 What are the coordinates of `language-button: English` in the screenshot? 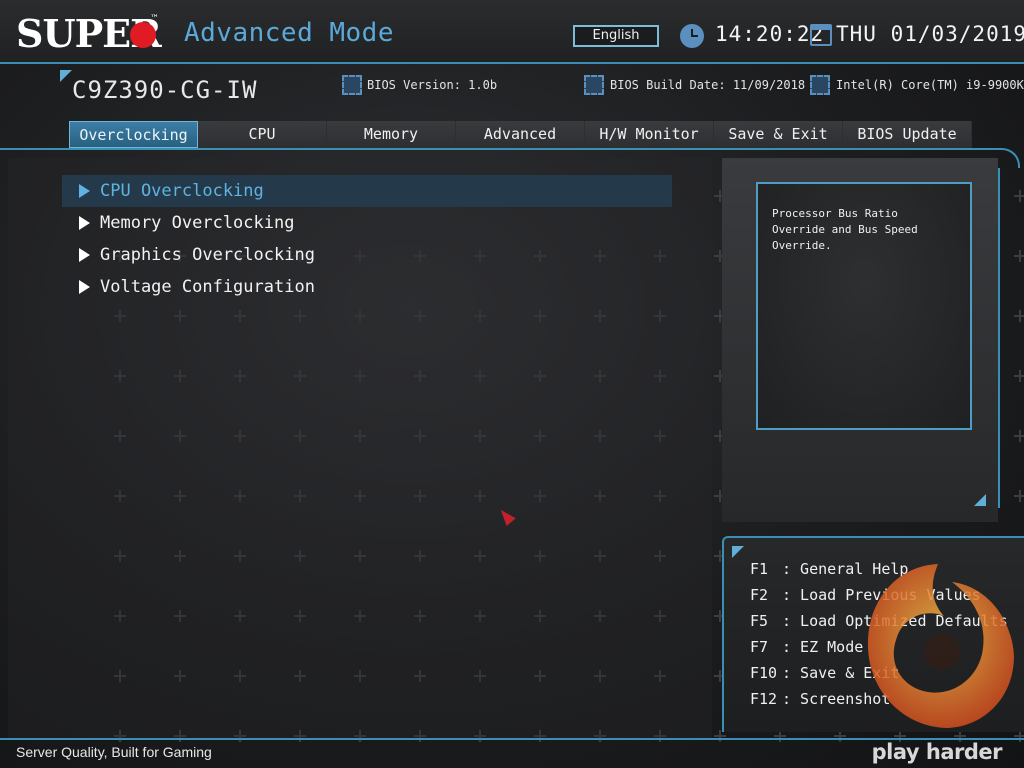 It's located at (616, 36).